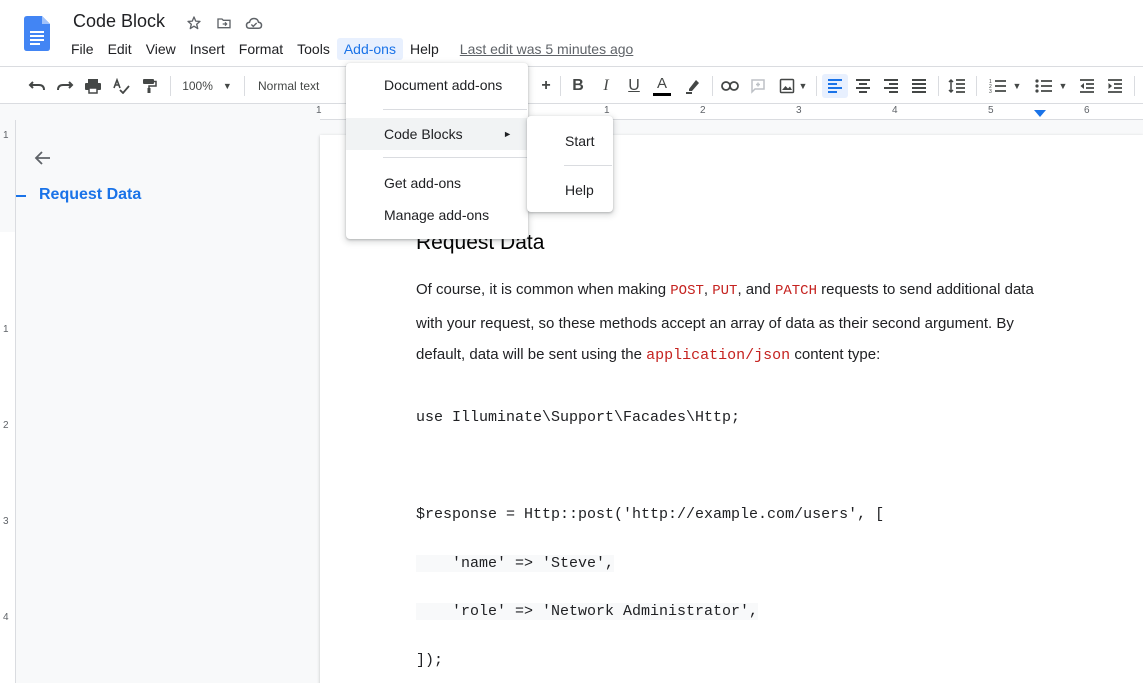 This screenshot has width=1143, height=683. What do you see at coordinates (547, 49) in the screenshot?
I see `last-edit-link: Last edit was 5 minutes ago` at bounding box center [547, 49].